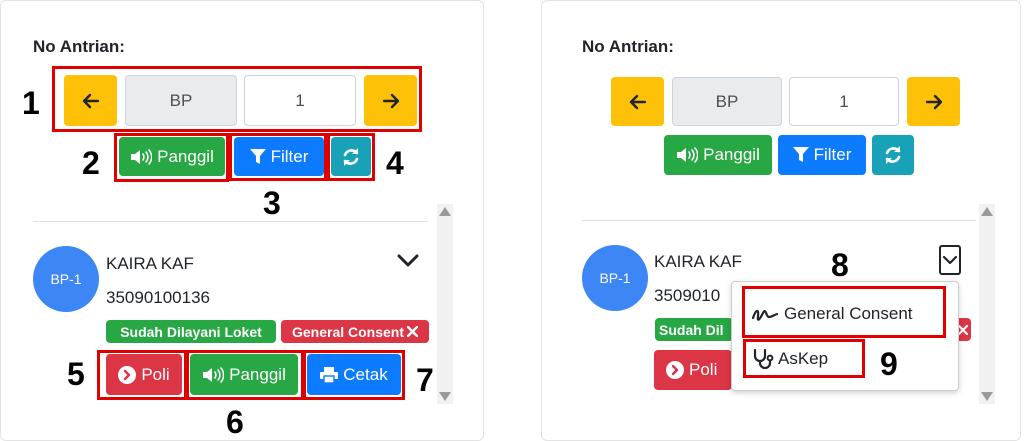 This screenshot has height=441, width=1026. What do you see at coordinates (66, 279) in the screenshot?
I see `patient-avatar: BP-1` at bounding box center [66, 279].